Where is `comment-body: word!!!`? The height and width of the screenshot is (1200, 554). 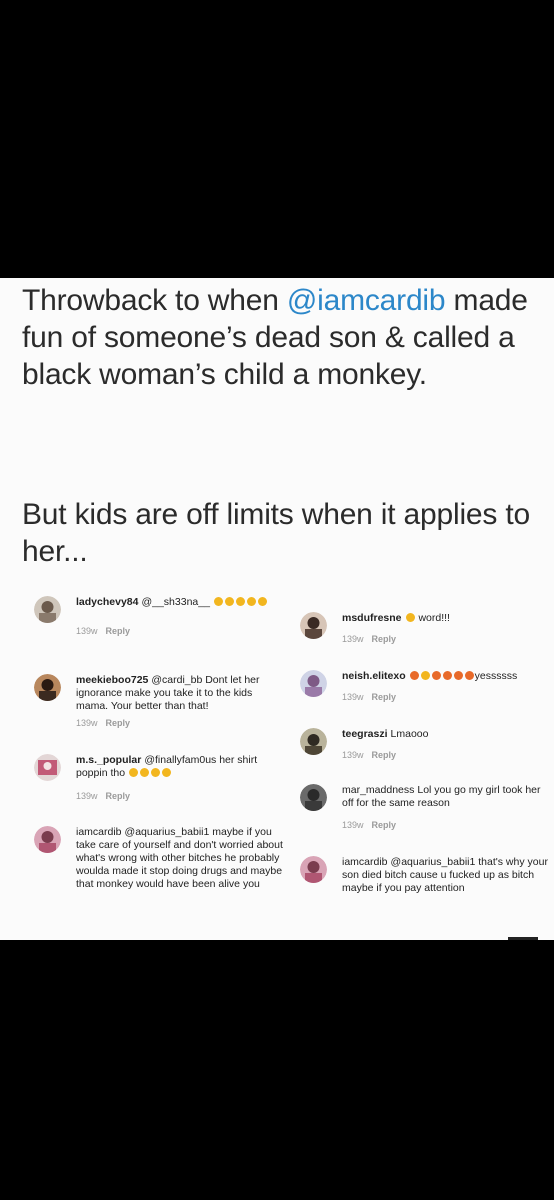
comment-body: word!!! is located at coordinates (434, 618).